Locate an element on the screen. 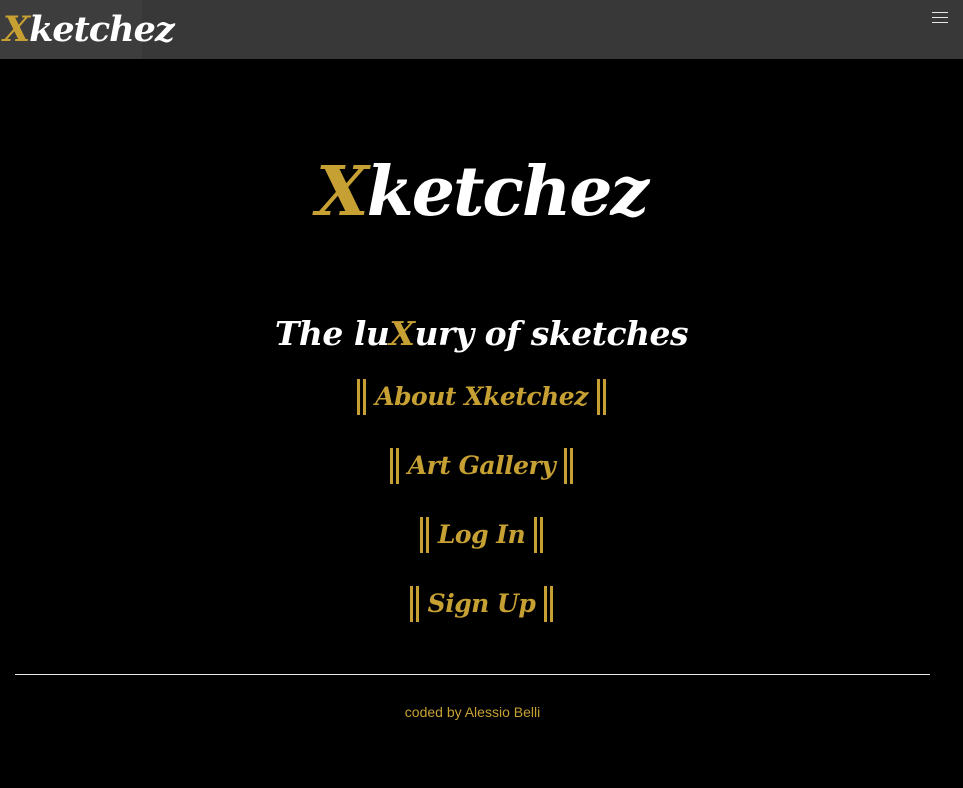 This screenshot has width=963, height=788. brand-logo-x: X is located at coordinates (16, 29).